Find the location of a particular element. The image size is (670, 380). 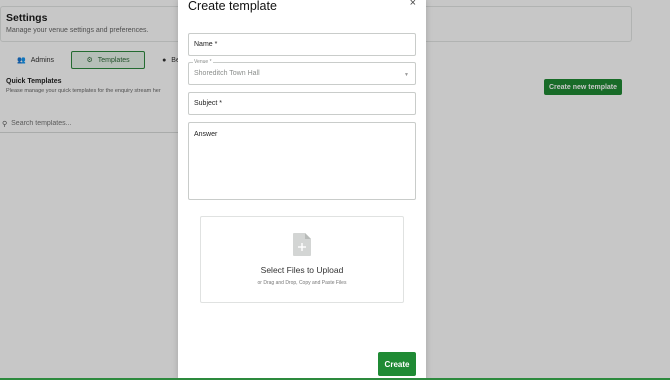

file-add-icon is located at coordinates (302, 244).